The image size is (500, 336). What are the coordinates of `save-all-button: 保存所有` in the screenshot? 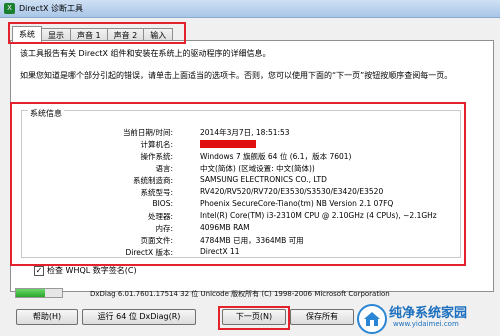 It's located at (322, 317).